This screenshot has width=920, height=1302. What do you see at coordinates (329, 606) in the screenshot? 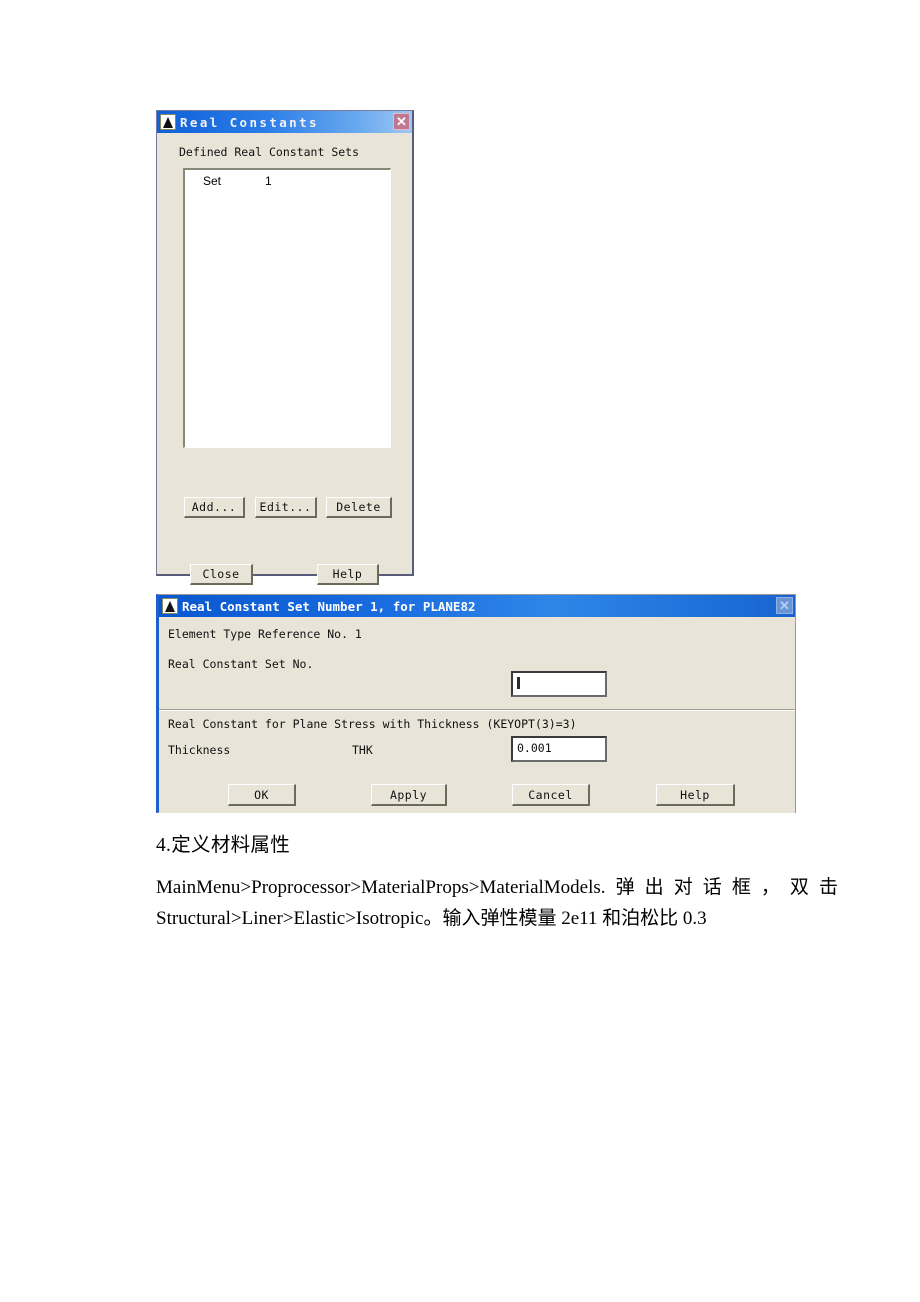
I see `dialog-title: Real Constant Set Number 1, for PLANE82` at bounding box center [329, 606].